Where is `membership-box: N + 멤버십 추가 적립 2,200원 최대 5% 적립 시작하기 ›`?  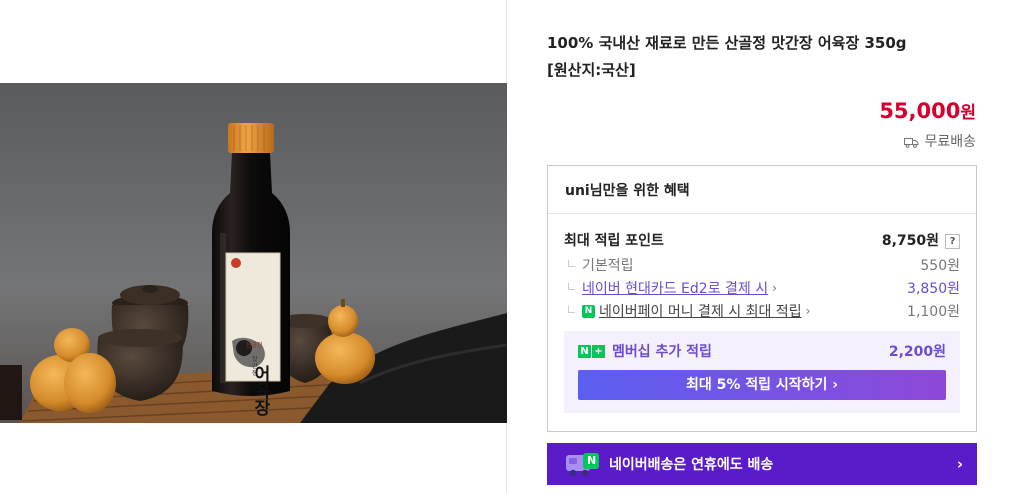 membership-box: N + 멤버십 추가 적립 2,200원 최대 5% 적립 시작하기 › is located at coordinates (762, 372).